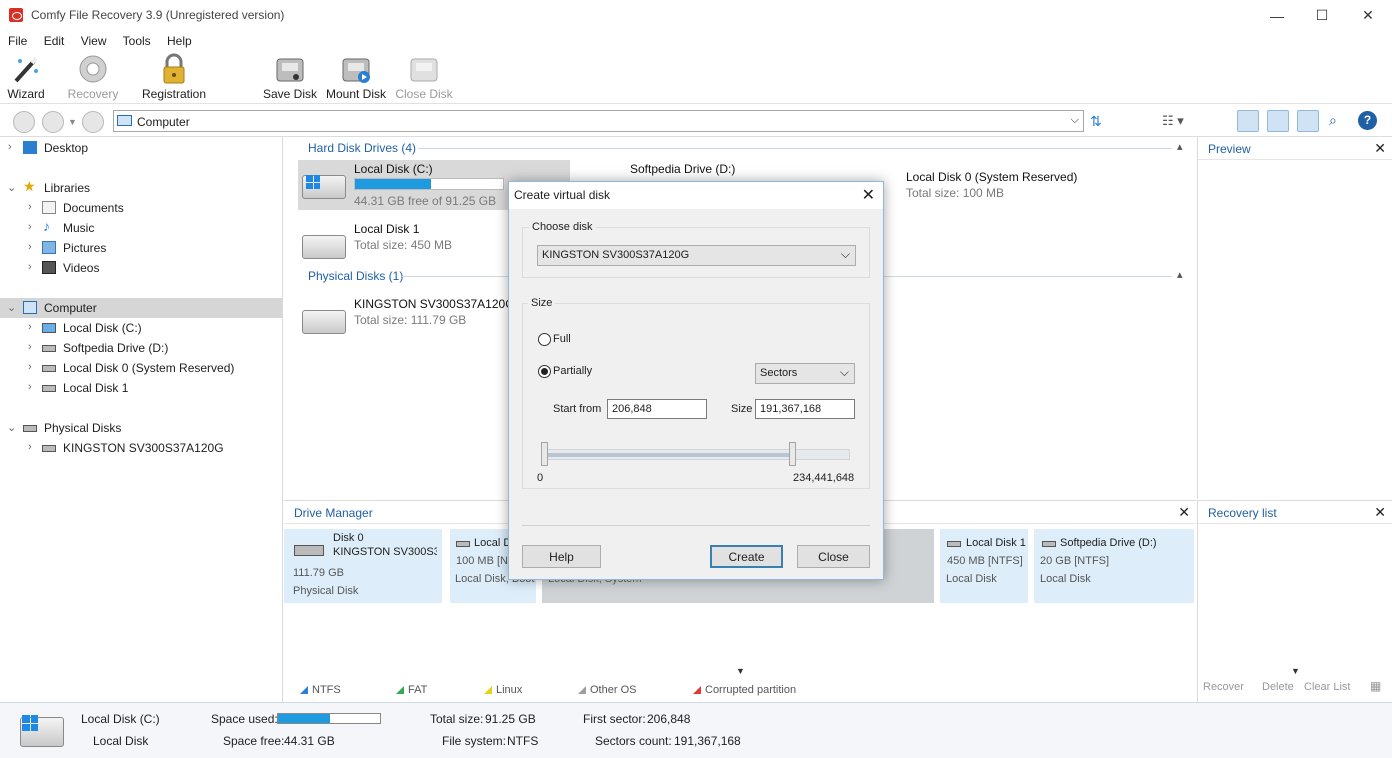  I want to click on save-disk-button: Save Disk, so click(290, 77).